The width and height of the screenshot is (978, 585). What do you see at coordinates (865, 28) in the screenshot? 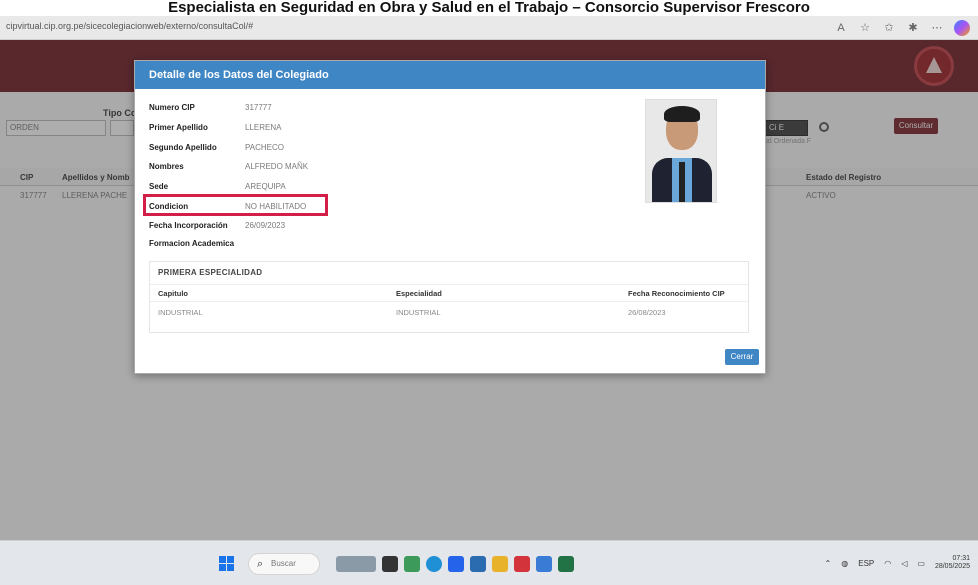
I see `favorite-star-icon: ☆` at bounding box center [865, 28].